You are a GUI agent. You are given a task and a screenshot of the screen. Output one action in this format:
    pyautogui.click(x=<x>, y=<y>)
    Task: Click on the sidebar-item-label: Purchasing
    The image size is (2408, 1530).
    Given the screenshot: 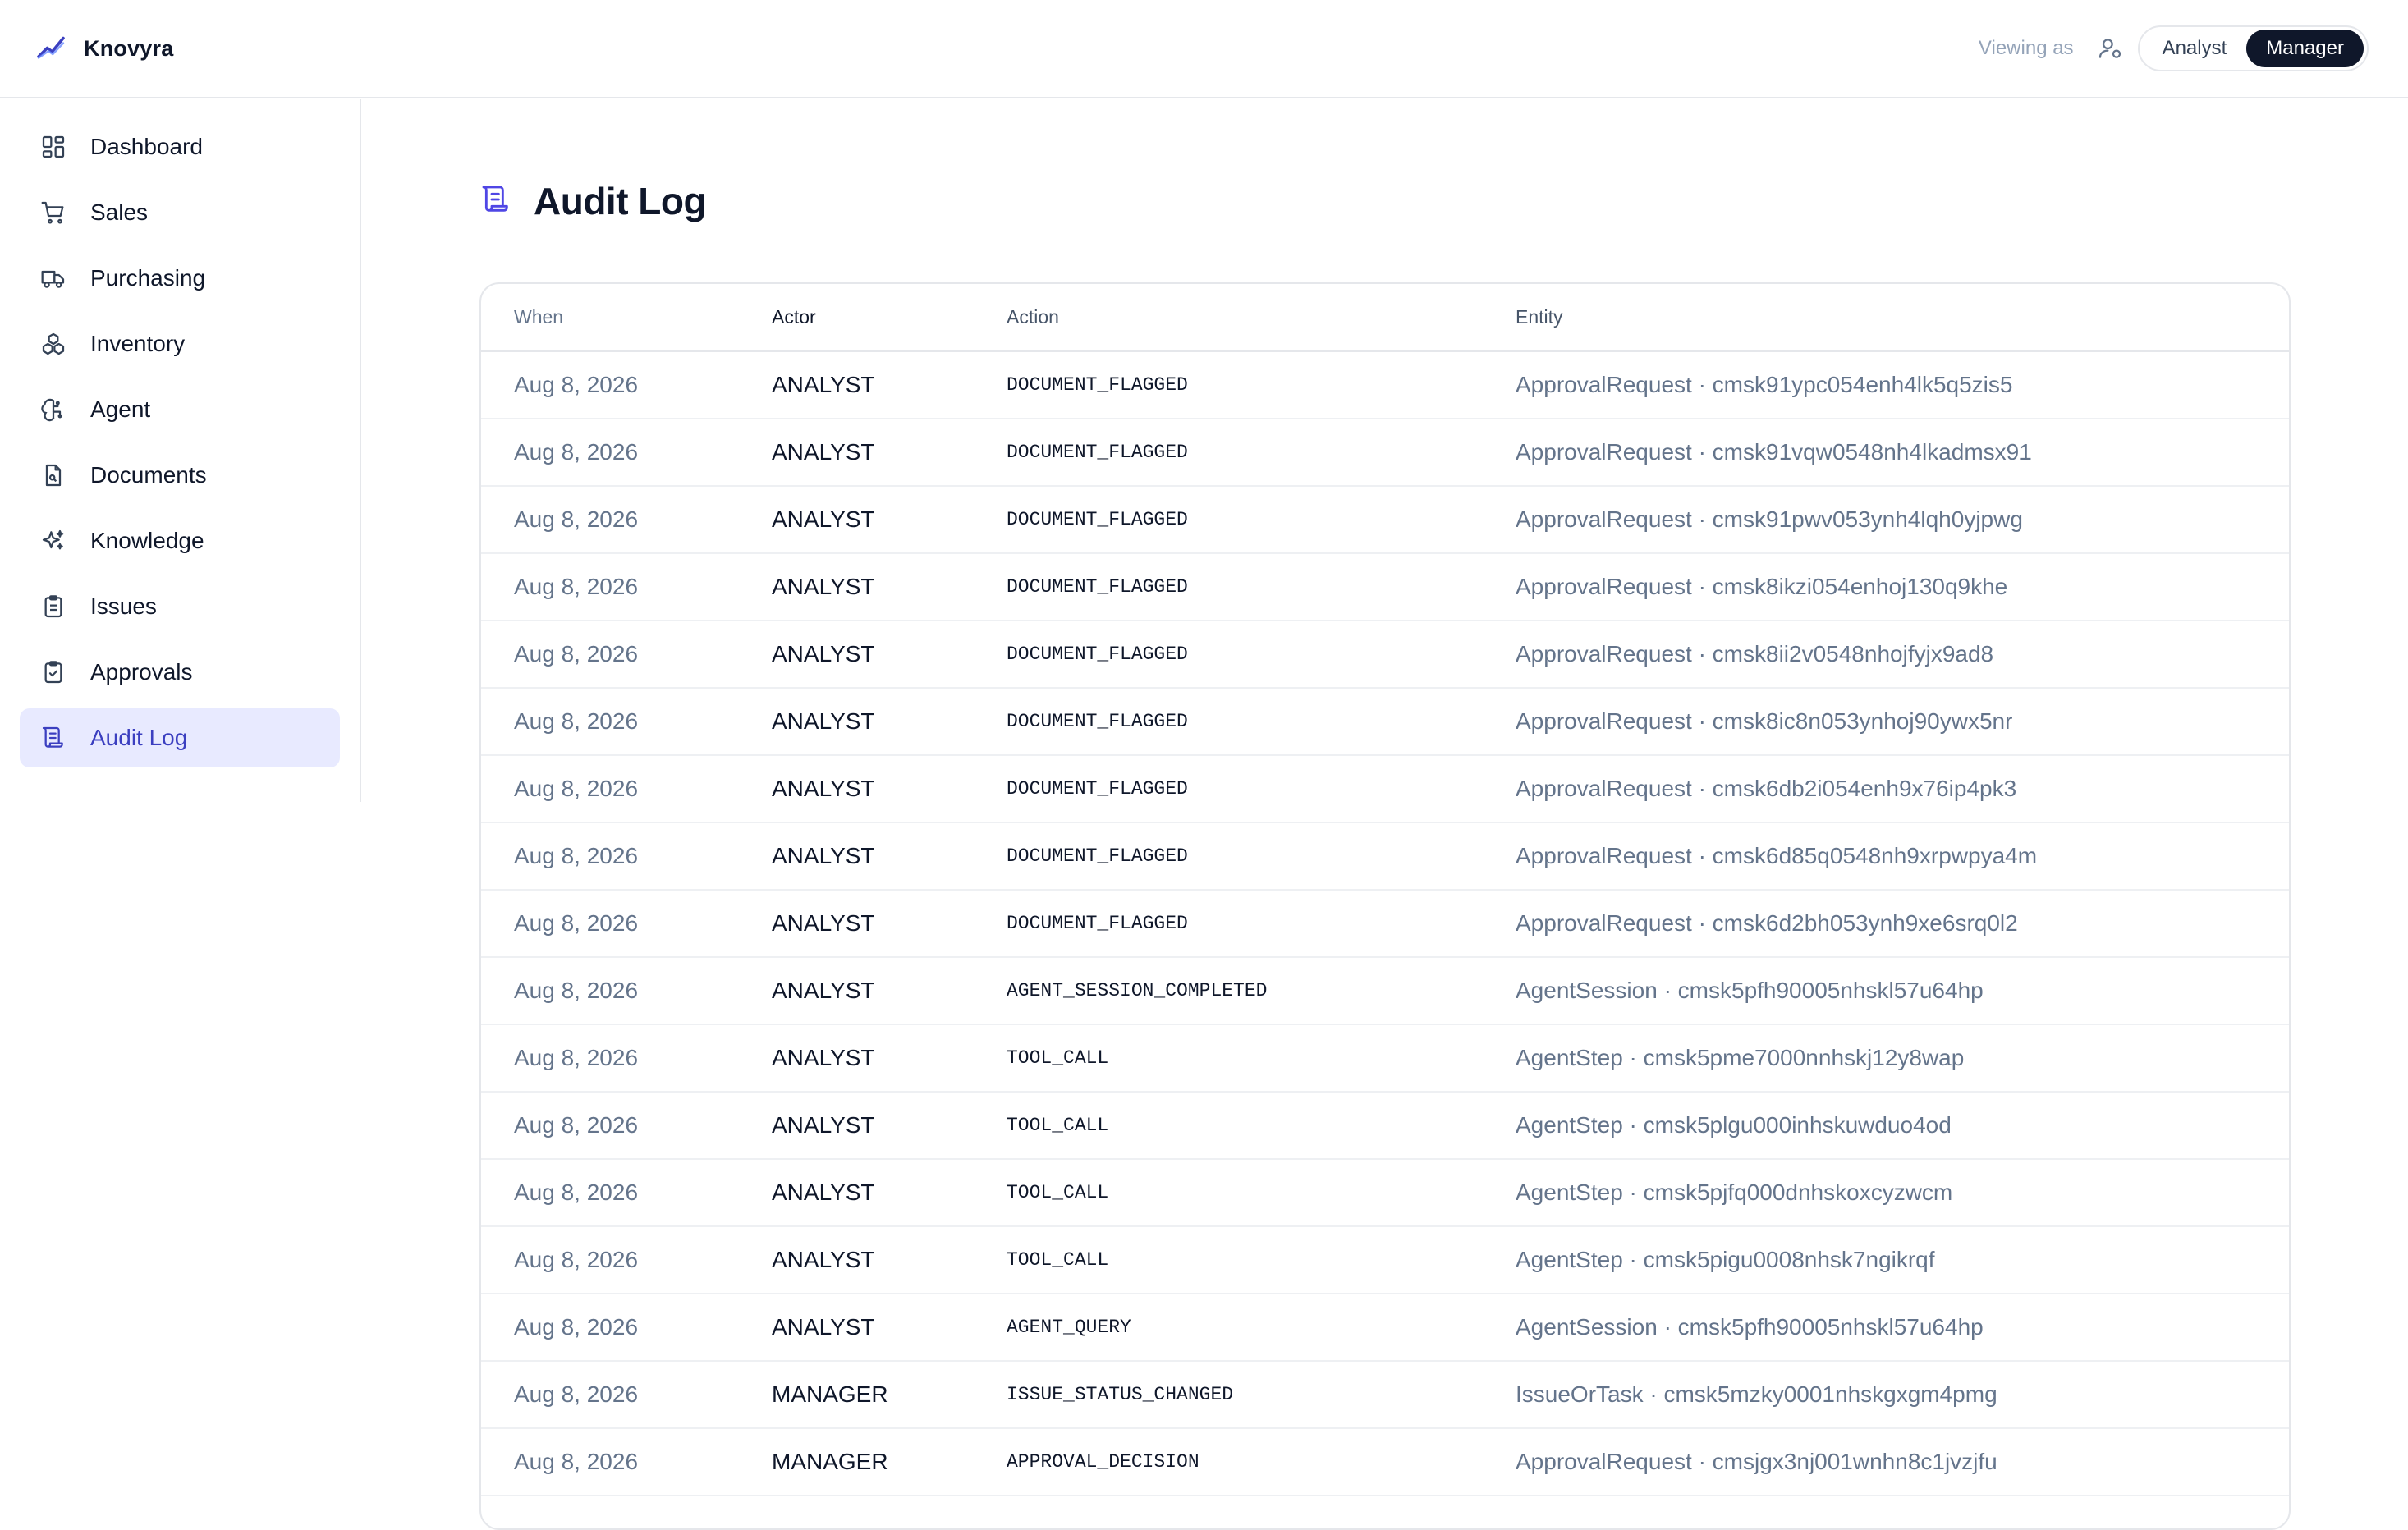 What is the action you would take?
    pyautogui.click(x=148, y=278)
    